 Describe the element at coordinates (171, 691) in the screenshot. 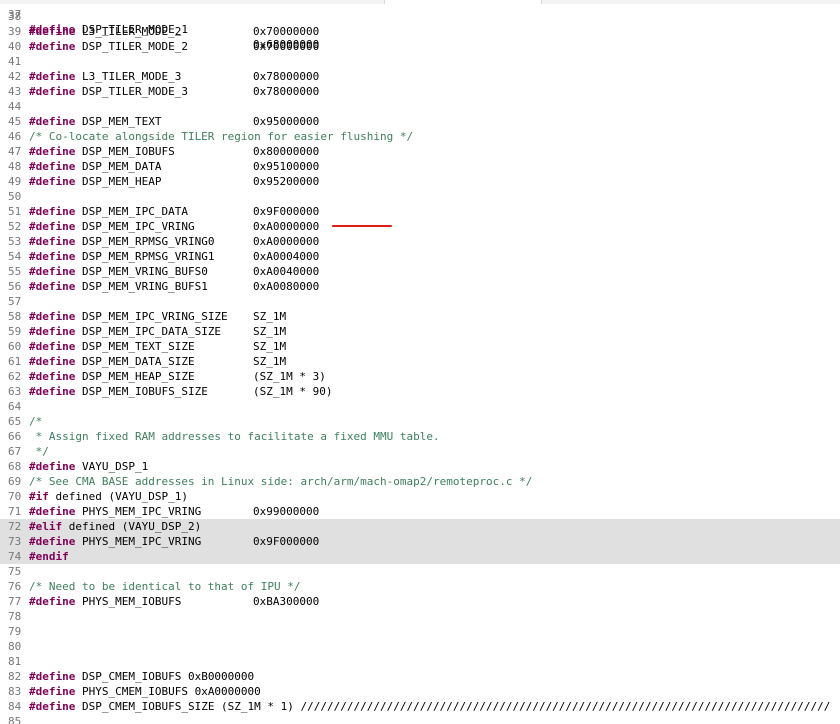

I see `macro-name: PHYS_CMEM_IOBUFS 0xA0000000` at that location.